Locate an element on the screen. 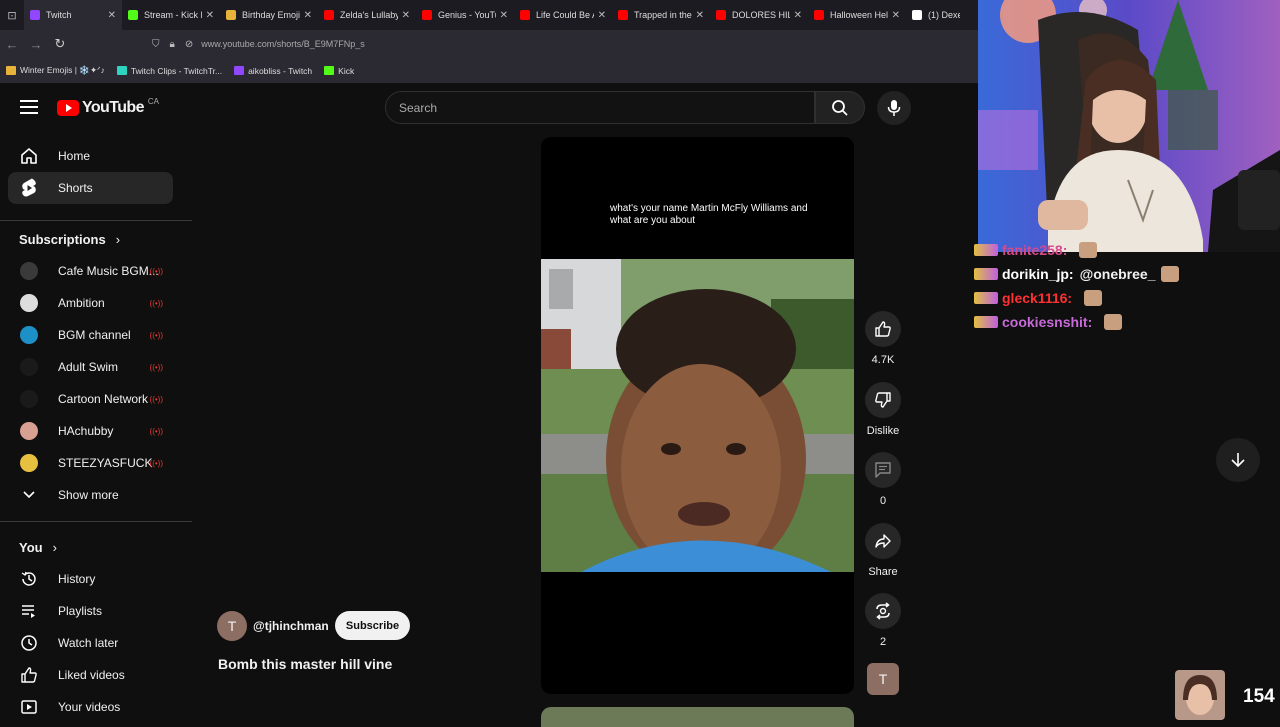  sidebar-item-subscription: STEEZYASFUCK ((•)) is located at coordinates (90, 463).